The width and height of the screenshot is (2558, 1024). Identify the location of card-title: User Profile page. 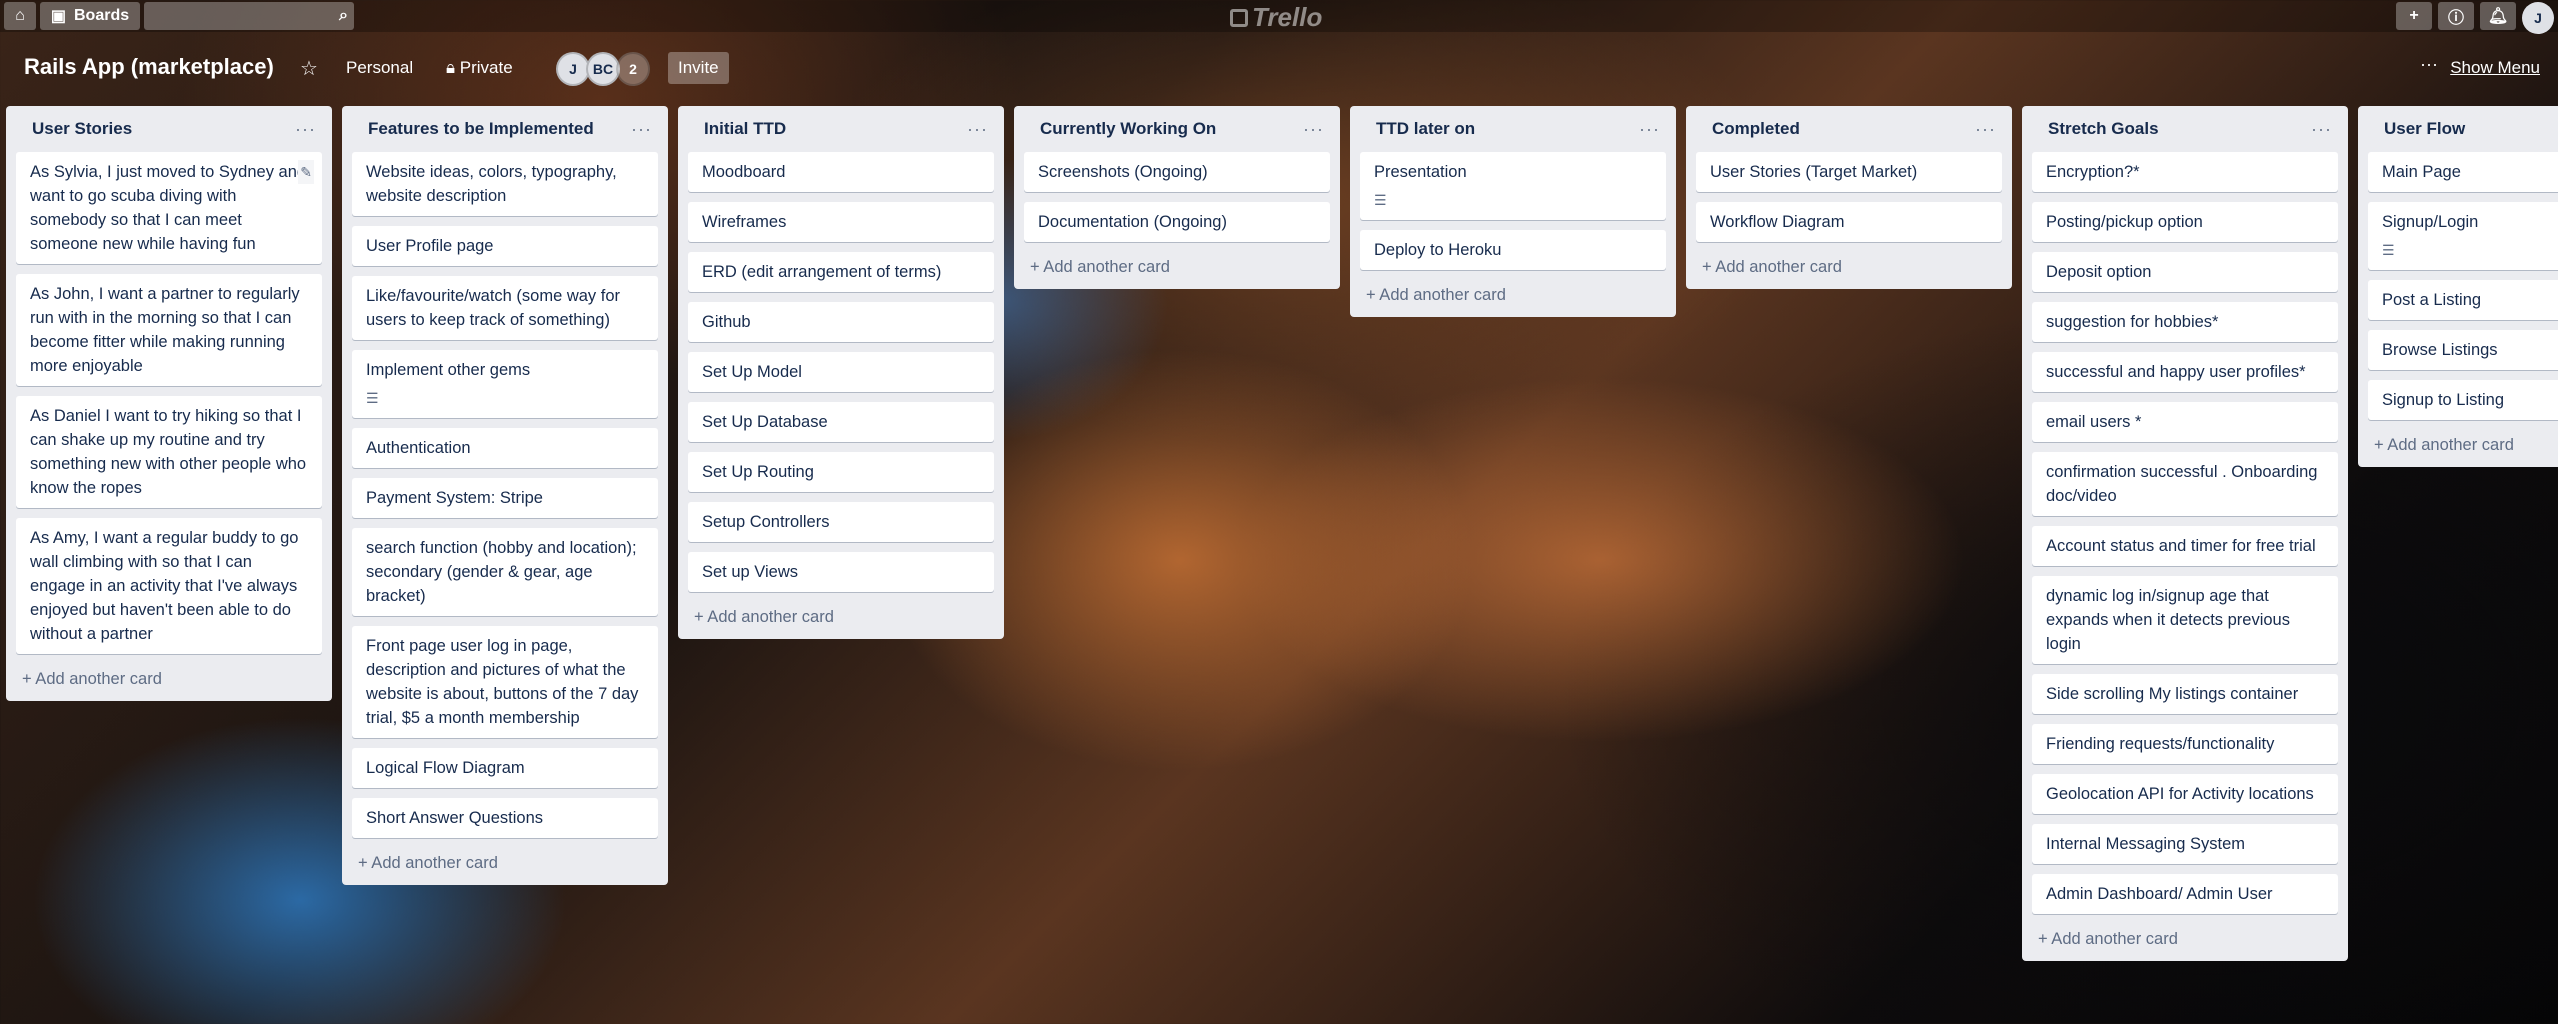
(430, 246).